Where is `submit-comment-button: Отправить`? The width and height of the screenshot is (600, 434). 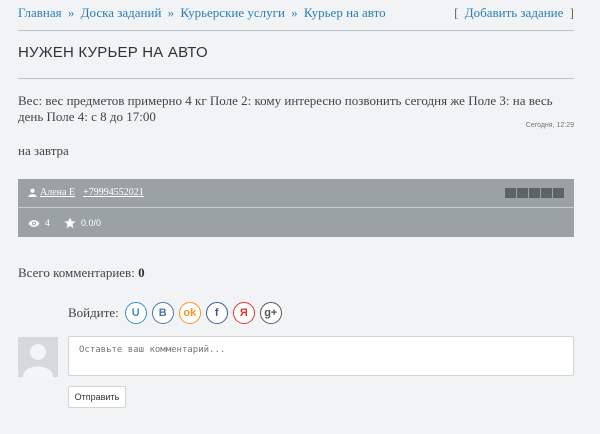 submit-comment-button: Отправить is located at coordinates (97, 397).